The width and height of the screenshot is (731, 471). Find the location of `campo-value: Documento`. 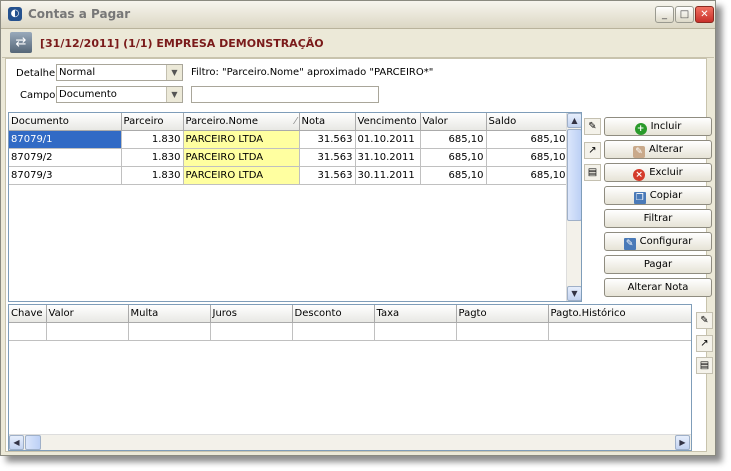

campo-value: Documento is located at coordinates (88, 94).